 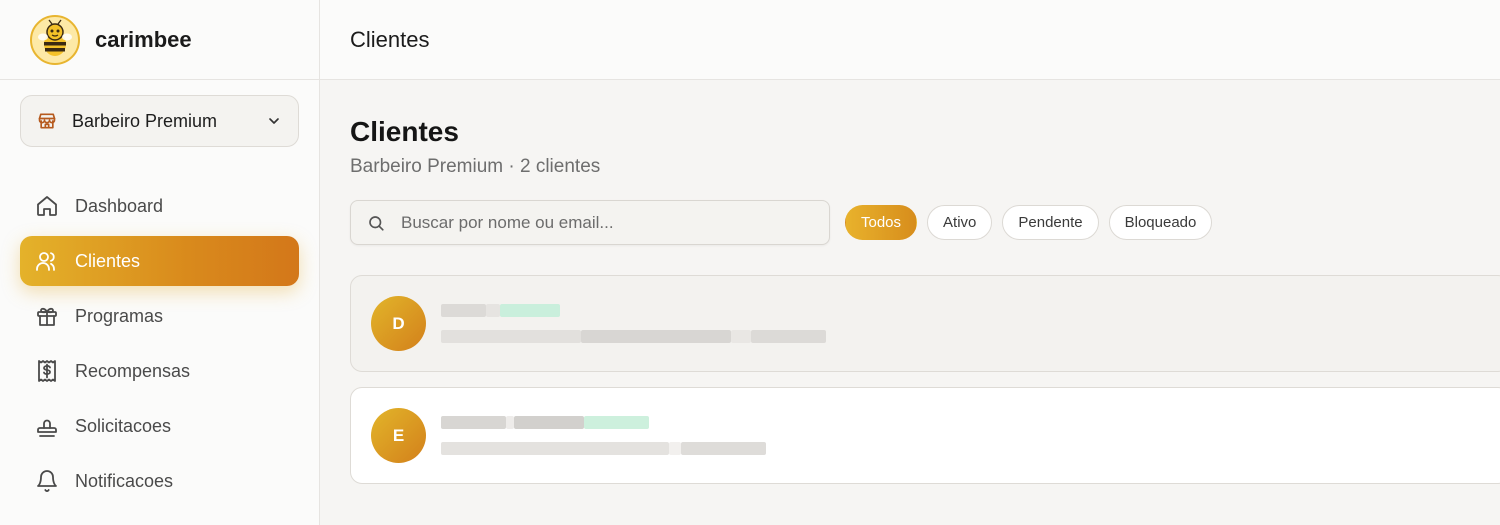 I want to click on brand-header: carimbee, so click(x=159, y=40).